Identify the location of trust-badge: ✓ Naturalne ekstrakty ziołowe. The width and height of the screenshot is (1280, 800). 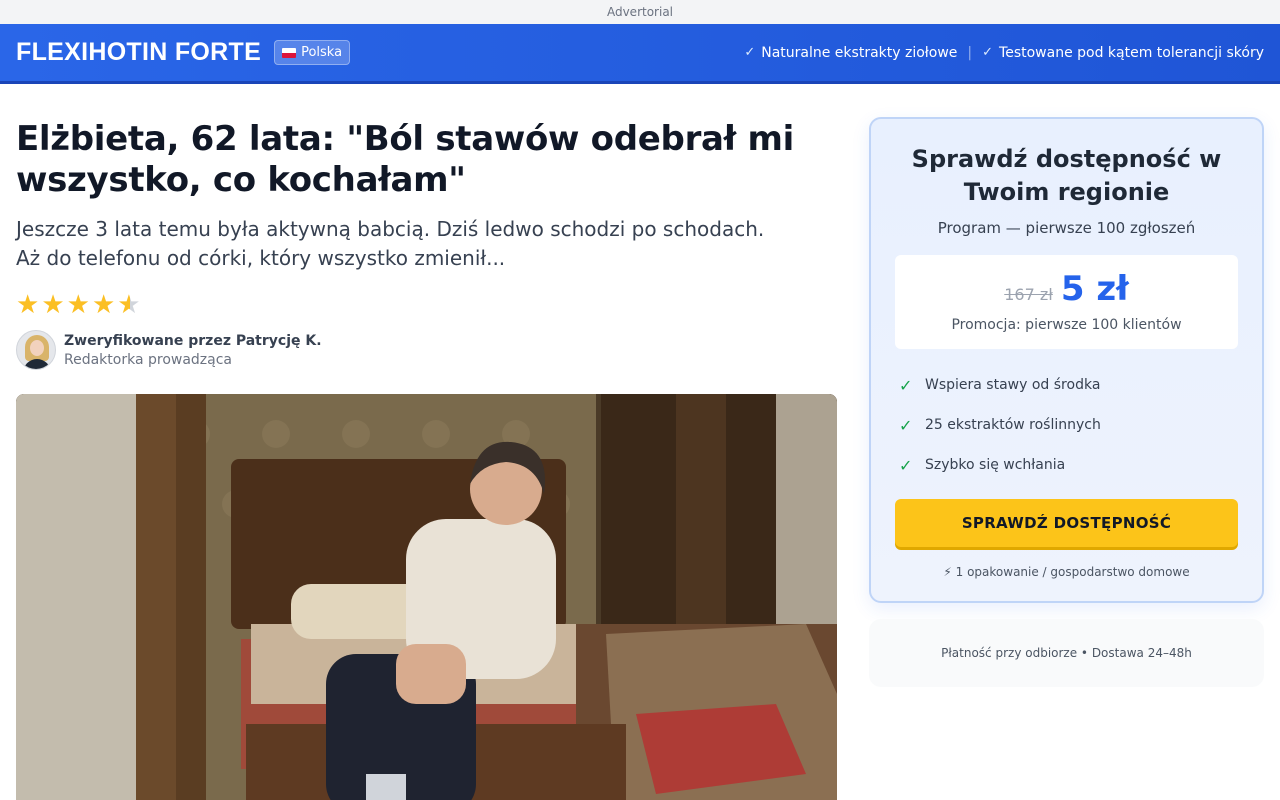
(850, 53).